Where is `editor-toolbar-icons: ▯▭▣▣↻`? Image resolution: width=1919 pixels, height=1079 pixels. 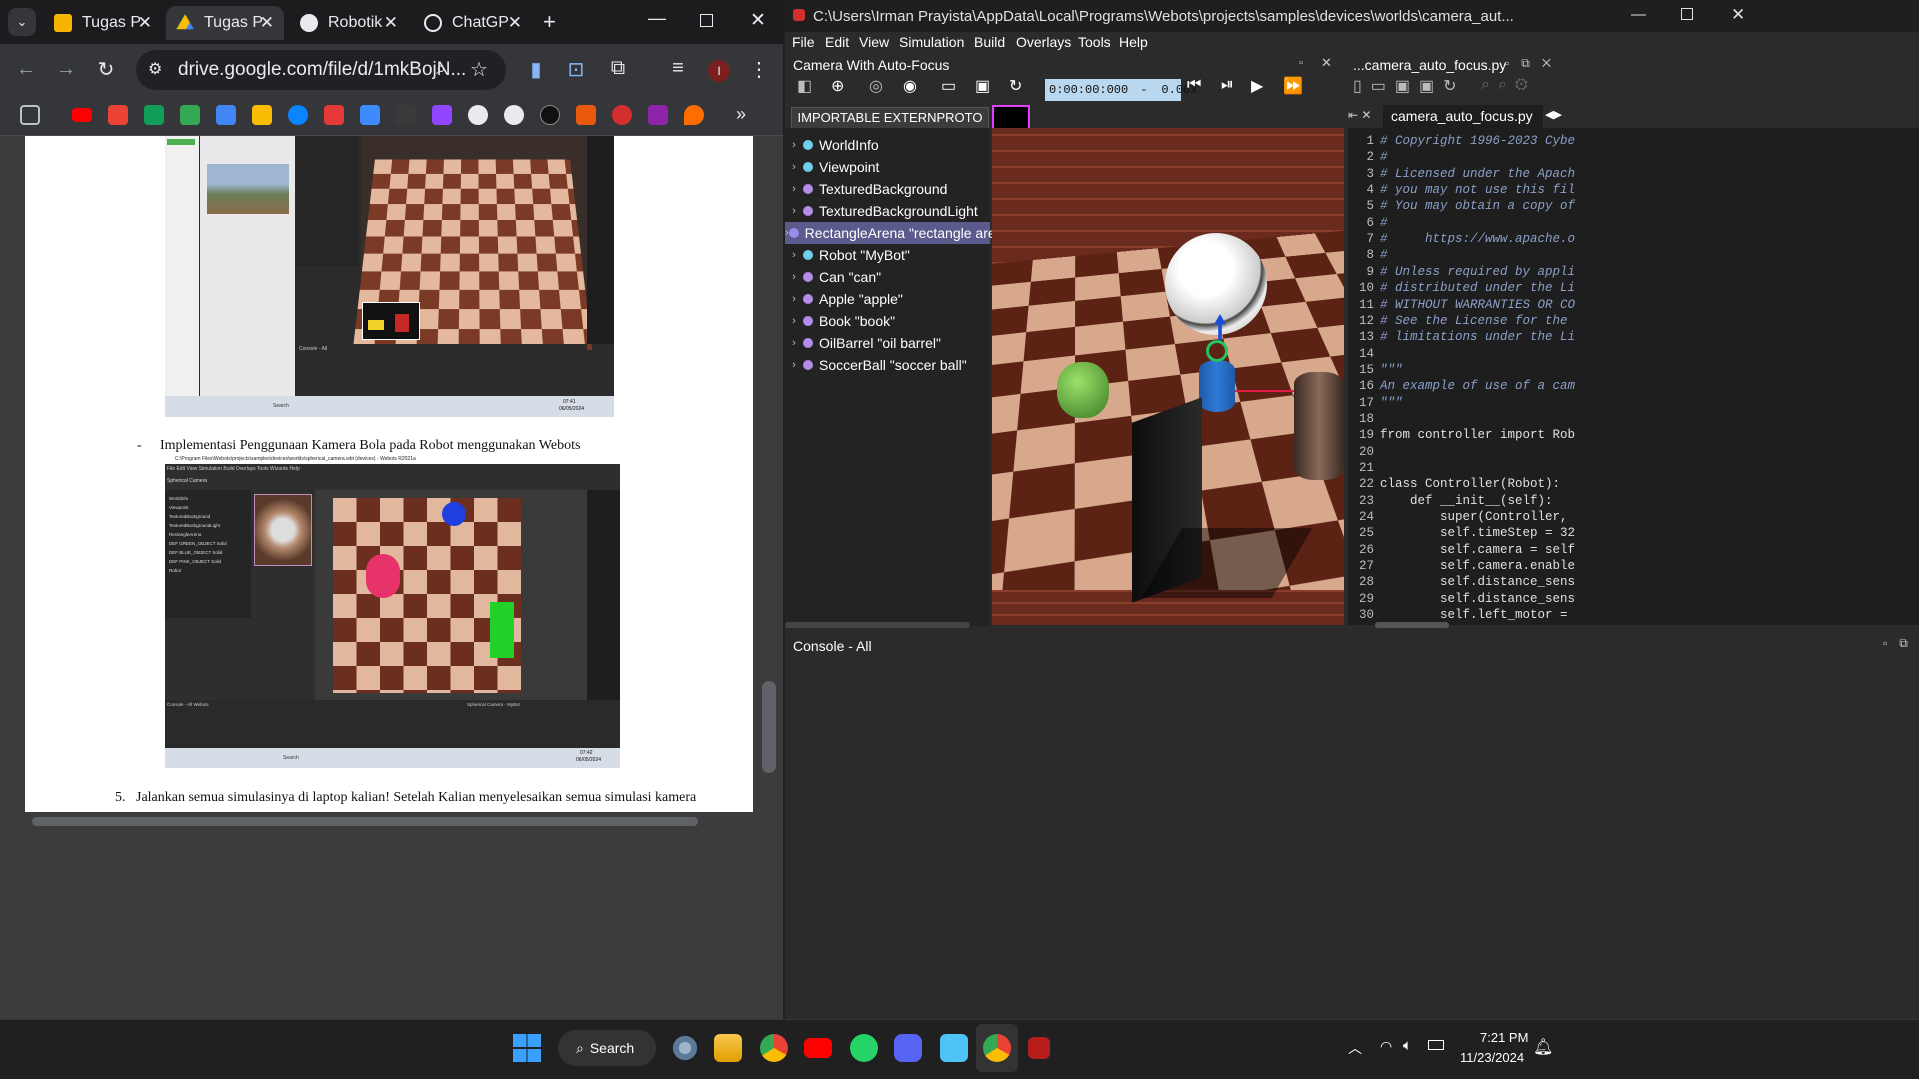 editor-toolbar-icons: ▯▭▣▣↻ is located at coordinates (1409, 89).